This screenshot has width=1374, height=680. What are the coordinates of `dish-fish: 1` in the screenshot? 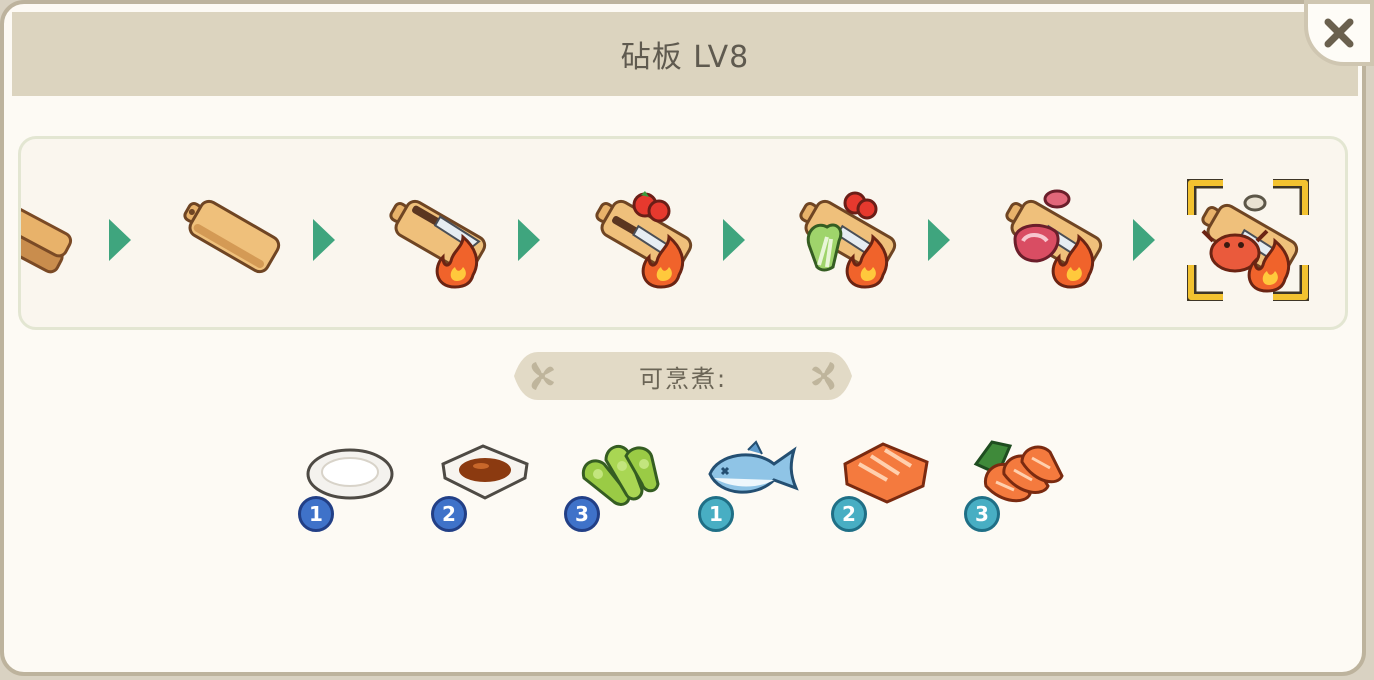 It's located at (751, 483).